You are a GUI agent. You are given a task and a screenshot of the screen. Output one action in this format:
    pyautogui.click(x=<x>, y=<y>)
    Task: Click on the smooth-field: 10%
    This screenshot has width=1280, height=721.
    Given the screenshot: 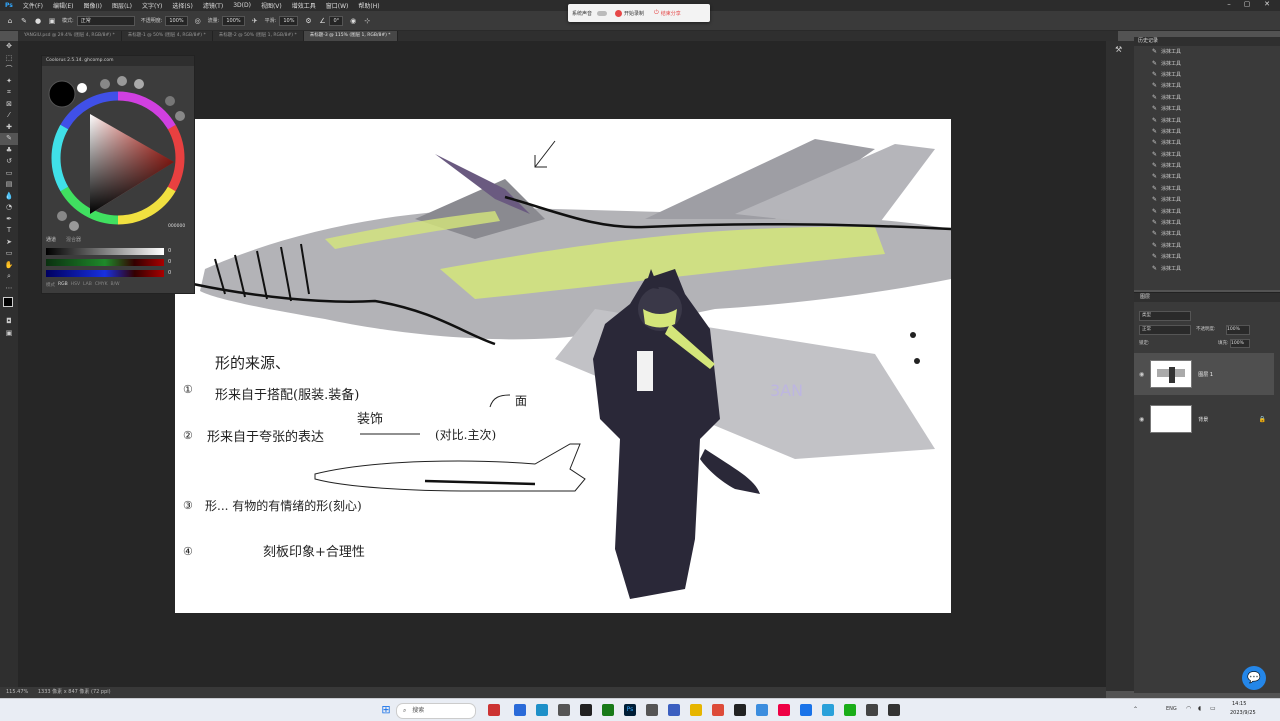 What is the action you would take?
    pyautogui.click(x=289, y=20)
    